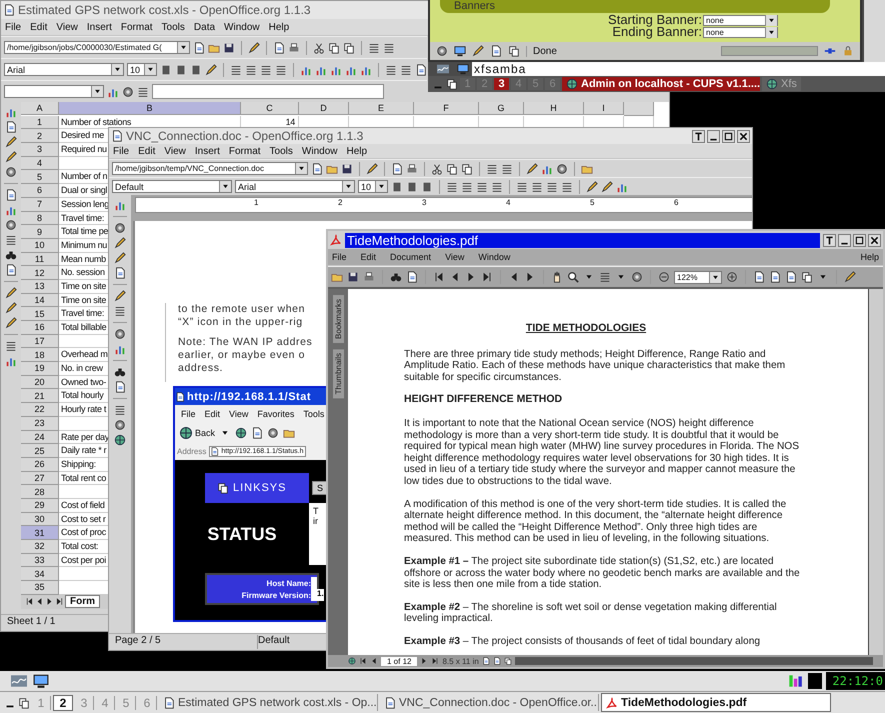 The image size is (885, 713). What do you see at coordinates (40, 505) in the screenshot?
I see `row-header: 29` at bounding box center [40, 505].